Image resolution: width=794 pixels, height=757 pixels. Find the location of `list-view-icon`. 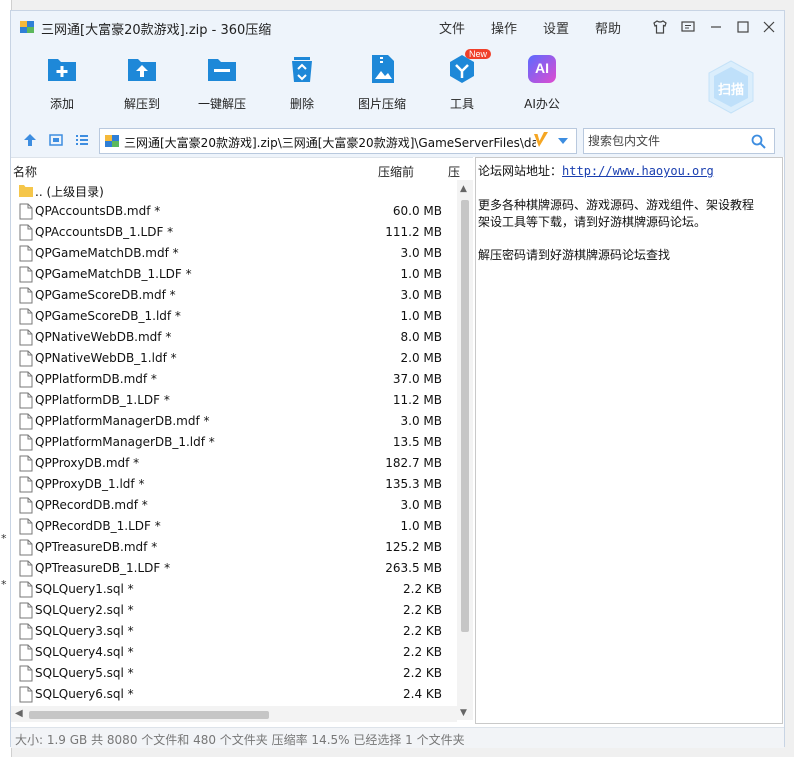

list-view-icon is located at coordinates (82, 140).